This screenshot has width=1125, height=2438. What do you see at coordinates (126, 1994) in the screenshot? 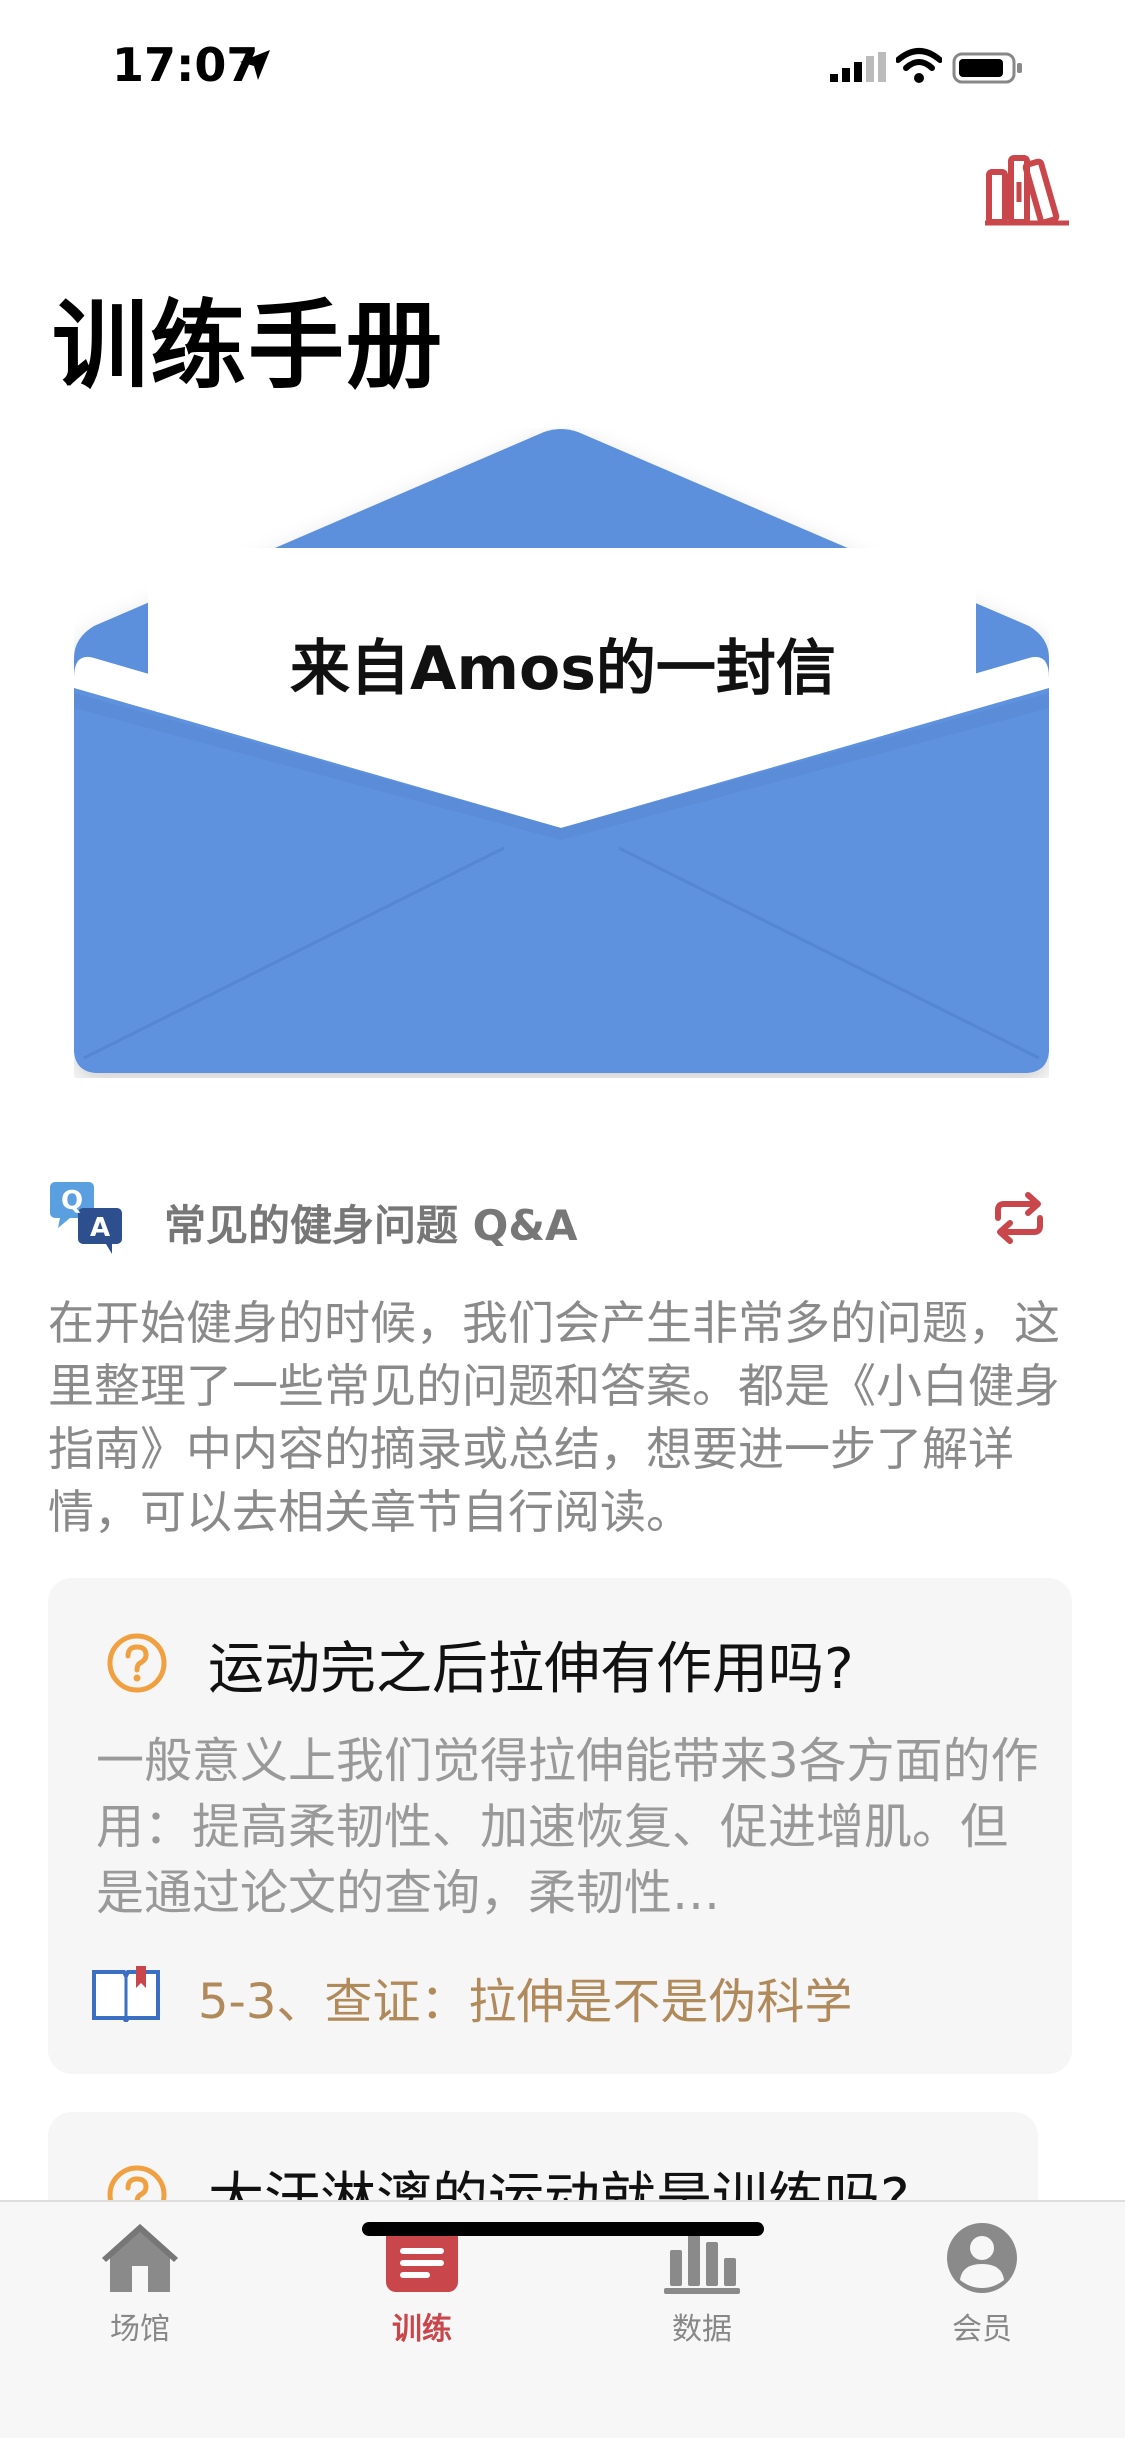
I see `open-book-icon` at bounding box center [126, 1994].